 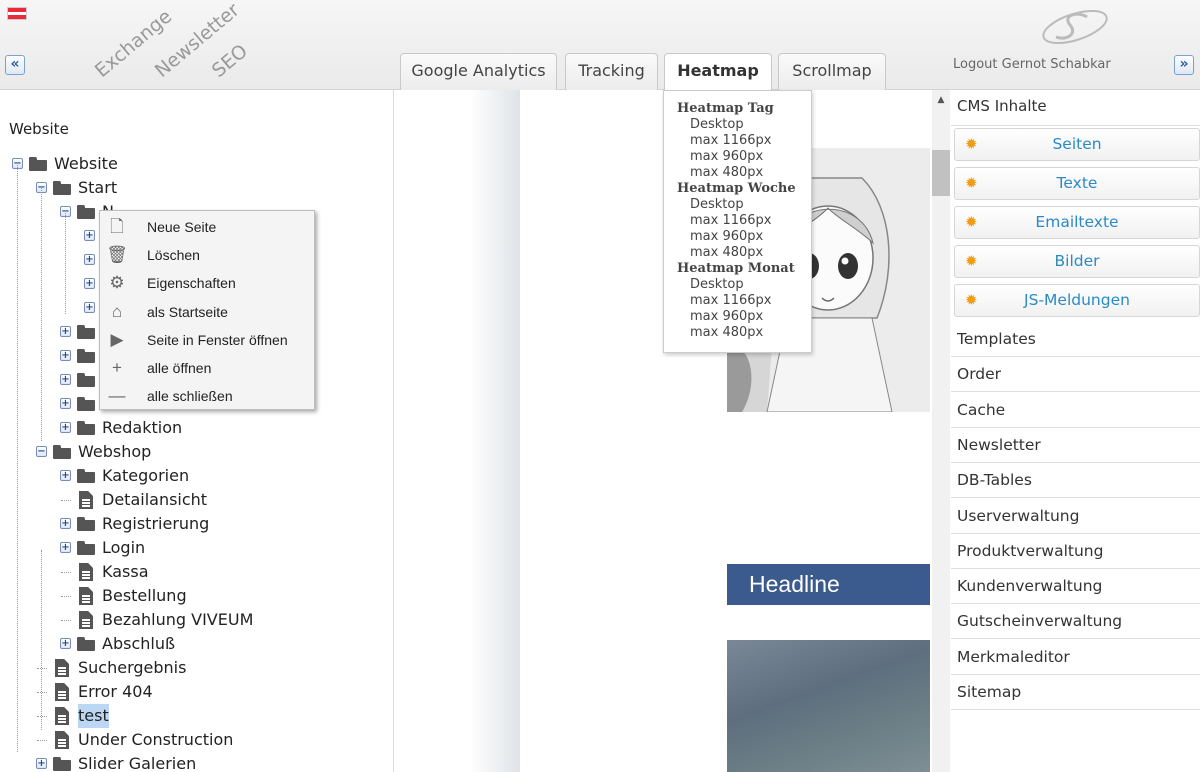 What do you see at coordinates (941, 100) in the screenshot?
I see `scroll-up-arrow-icon: ▲` at bounding box center [941, 100].